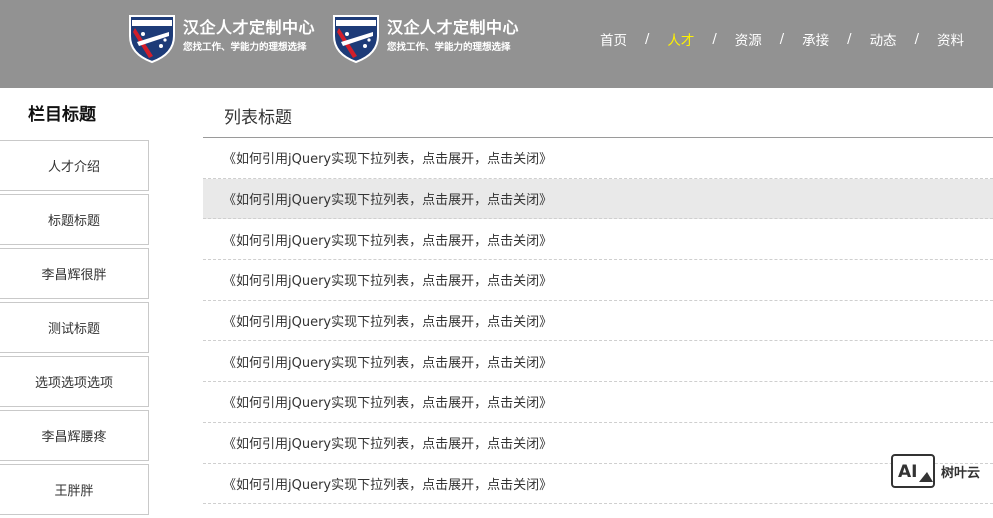 Image resolution: width=993 pixels, height=518 pixels. Describe the element at coordinates (613, 39) in the screenshot. I see `nav-item-home: 首页` at that location.